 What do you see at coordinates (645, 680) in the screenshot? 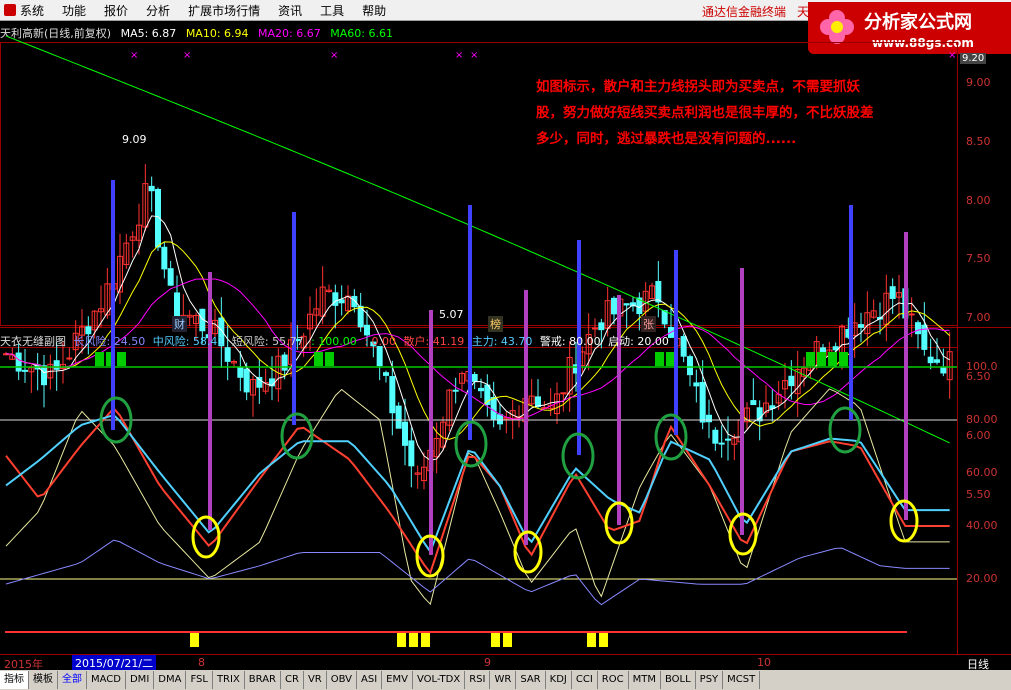
I see `tab-mtm: MTM` at bounding box center [645, 680].